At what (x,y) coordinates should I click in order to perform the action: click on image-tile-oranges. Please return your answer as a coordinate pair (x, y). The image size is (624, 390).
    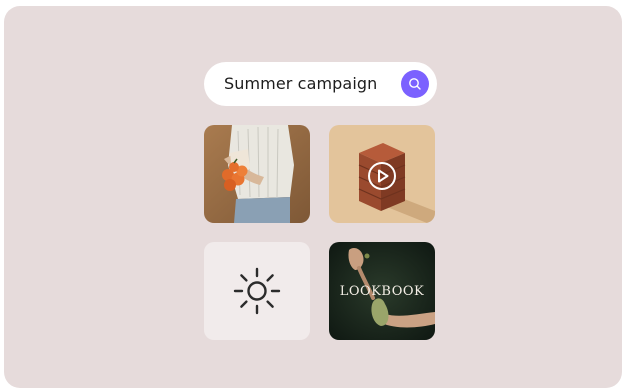
    Looking at the image, I should click on (257, 174).